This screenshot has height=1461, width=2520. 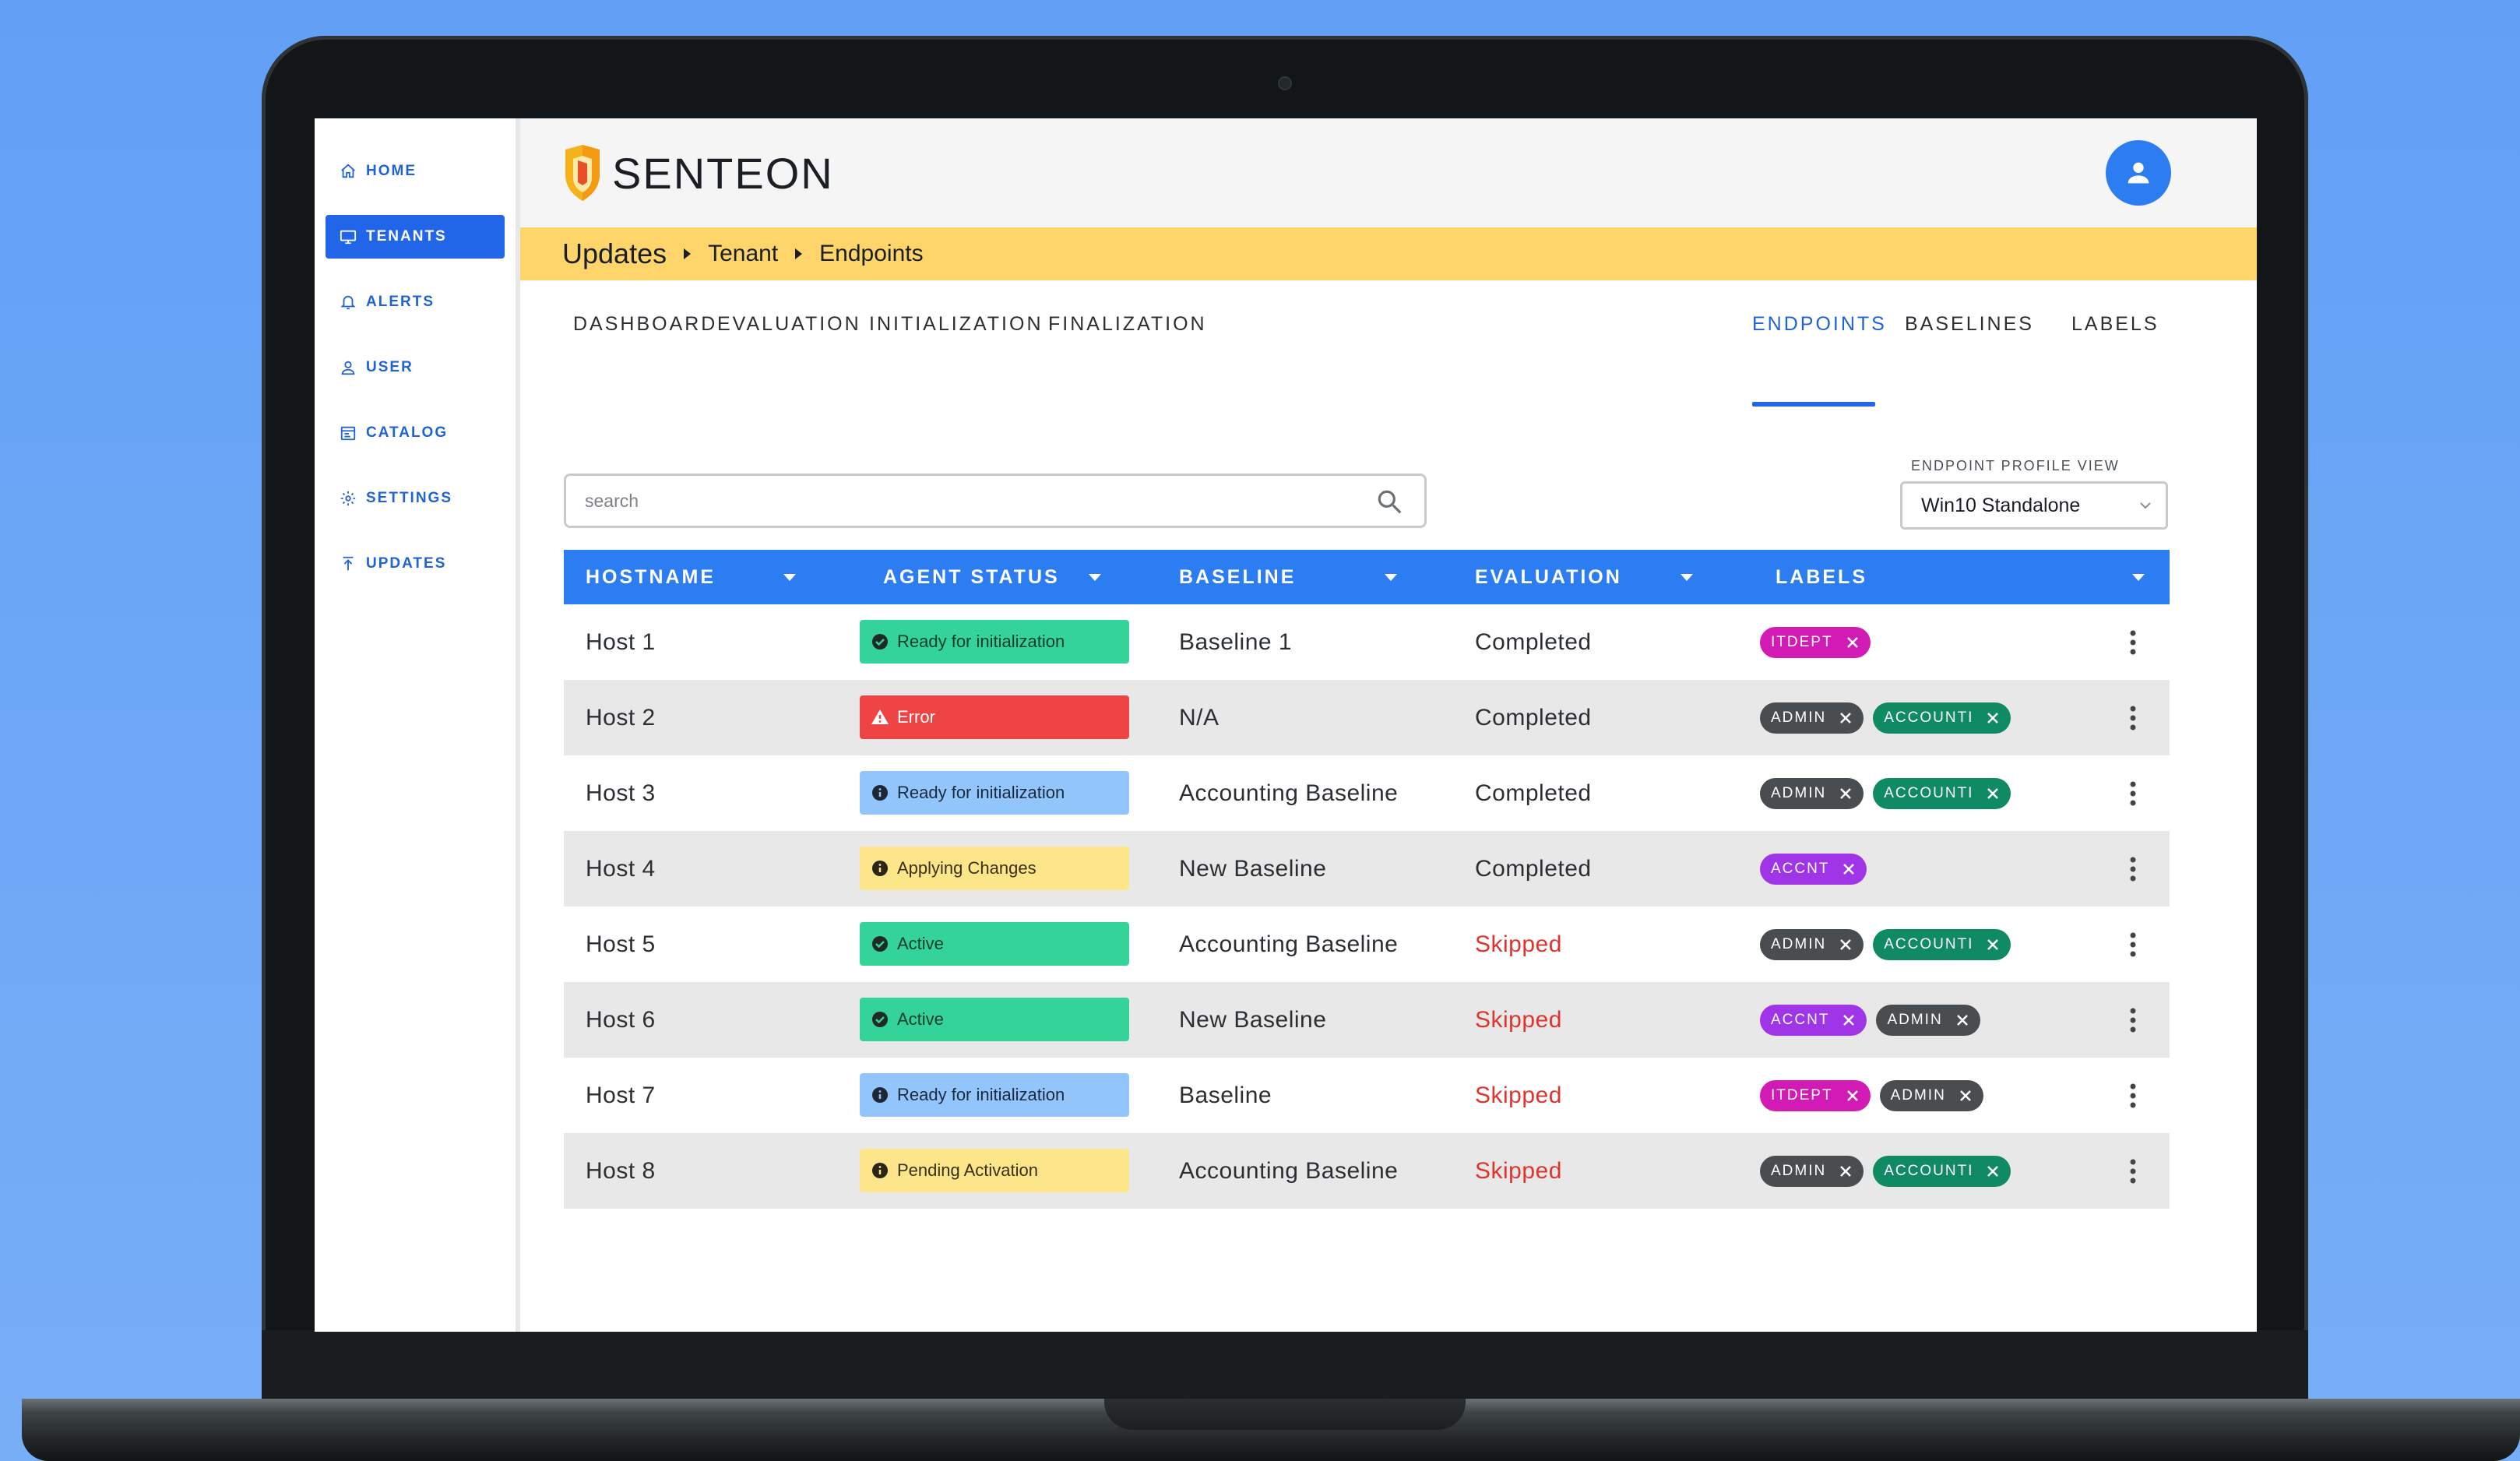 I want to click on breadcrumb-tenant: Tenant, so click(x=743, y=254).